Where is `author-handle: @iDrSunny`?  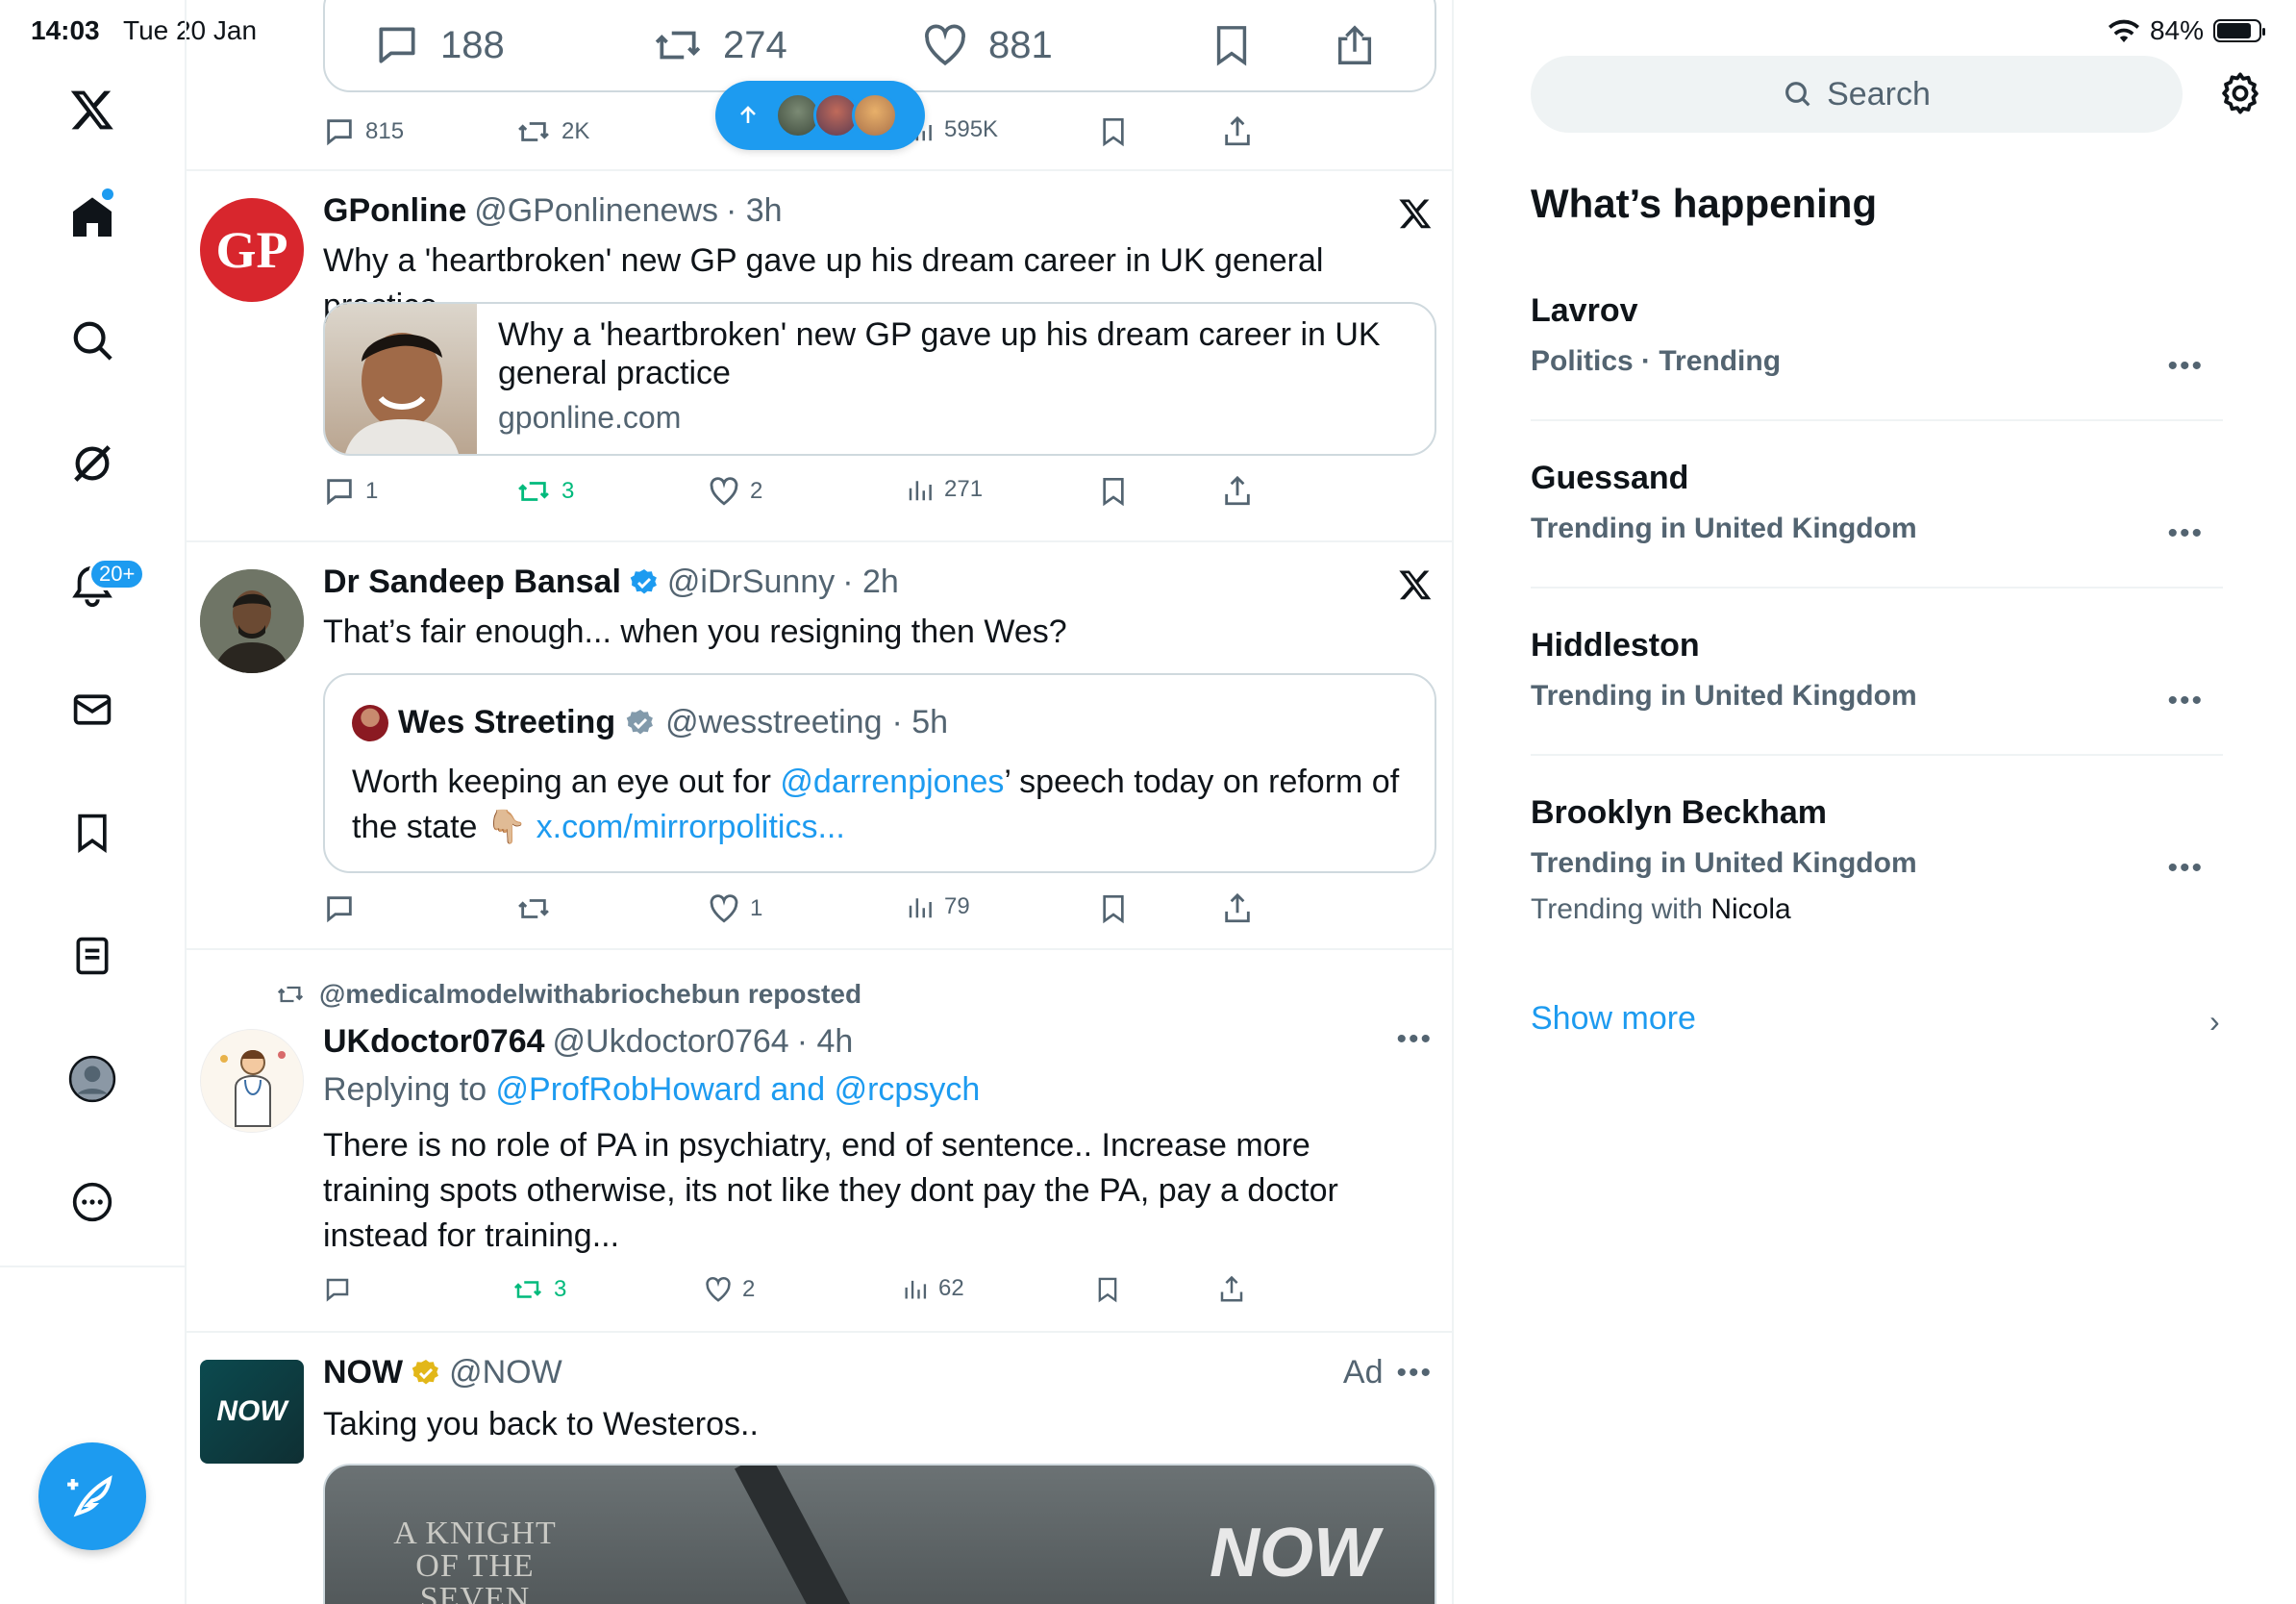 author-handle: @iDrSunny is located at coordinates (751, 582).